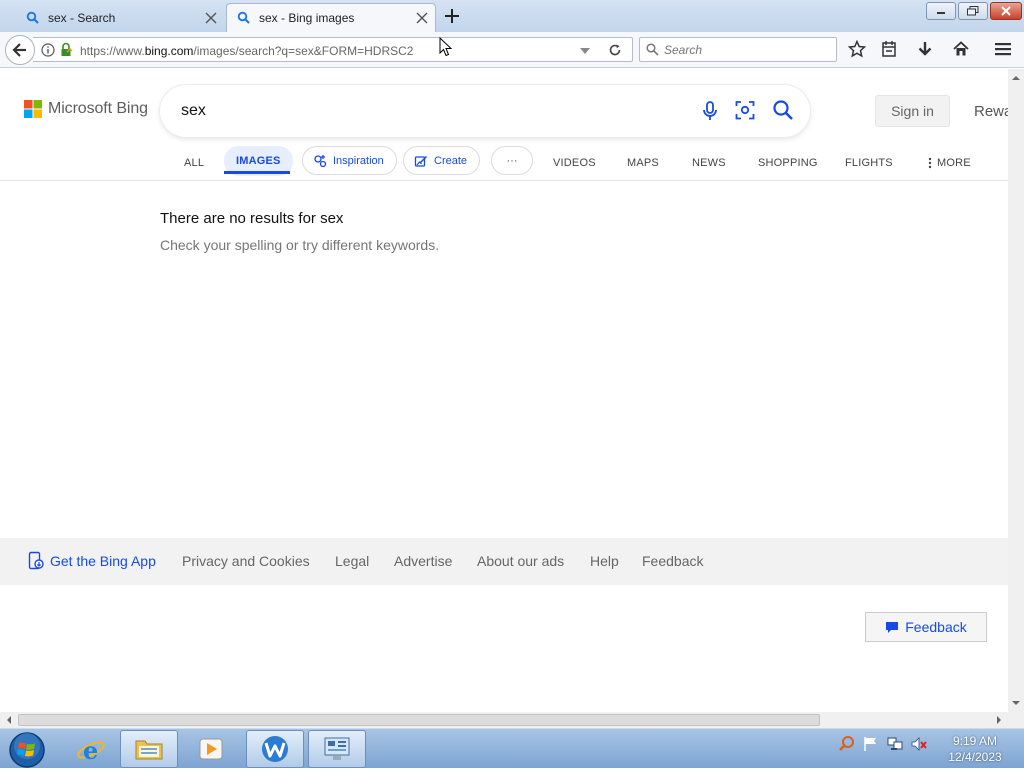 Image resolution: width=1024 pixels, height=769 pixels. Describe the element at coordinates (883, 744) in the screenshot. I see `system-tray` at that location.